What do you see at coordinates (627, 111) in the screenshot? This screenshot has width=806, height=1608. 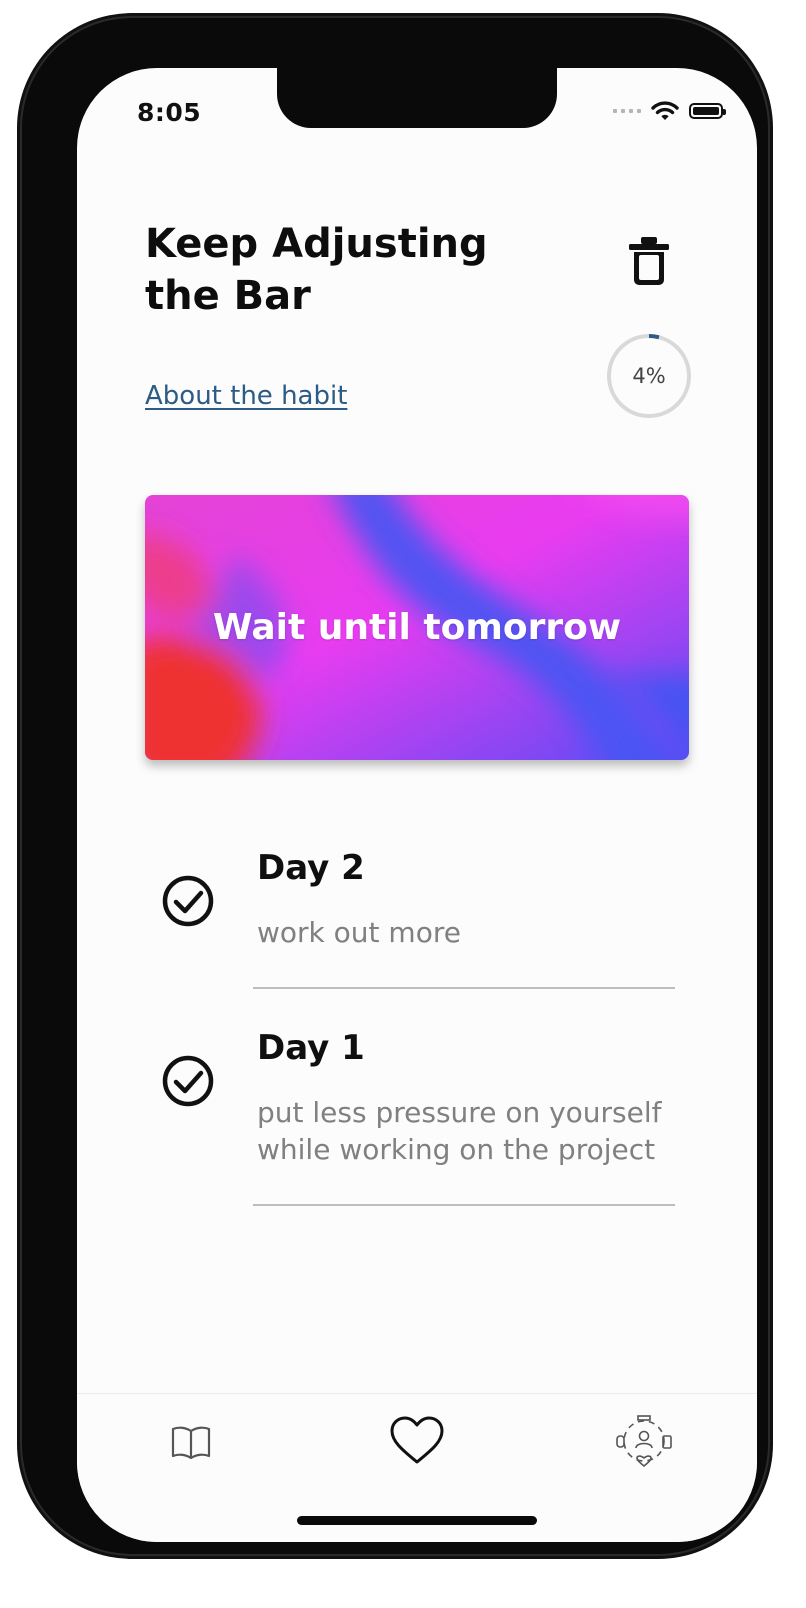 I see `cellular-signal-icon` at bounding box center [627, 111].